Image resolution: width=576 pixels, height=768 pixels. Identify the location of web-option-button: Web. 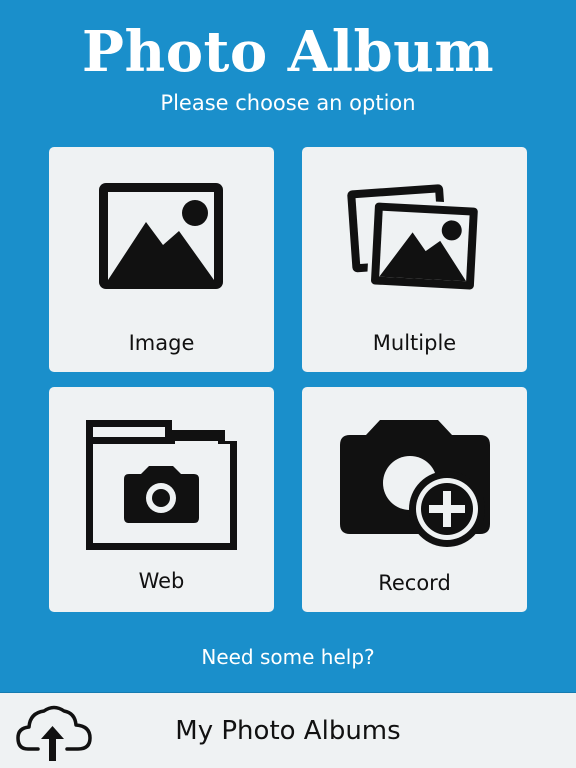
(161, 499).